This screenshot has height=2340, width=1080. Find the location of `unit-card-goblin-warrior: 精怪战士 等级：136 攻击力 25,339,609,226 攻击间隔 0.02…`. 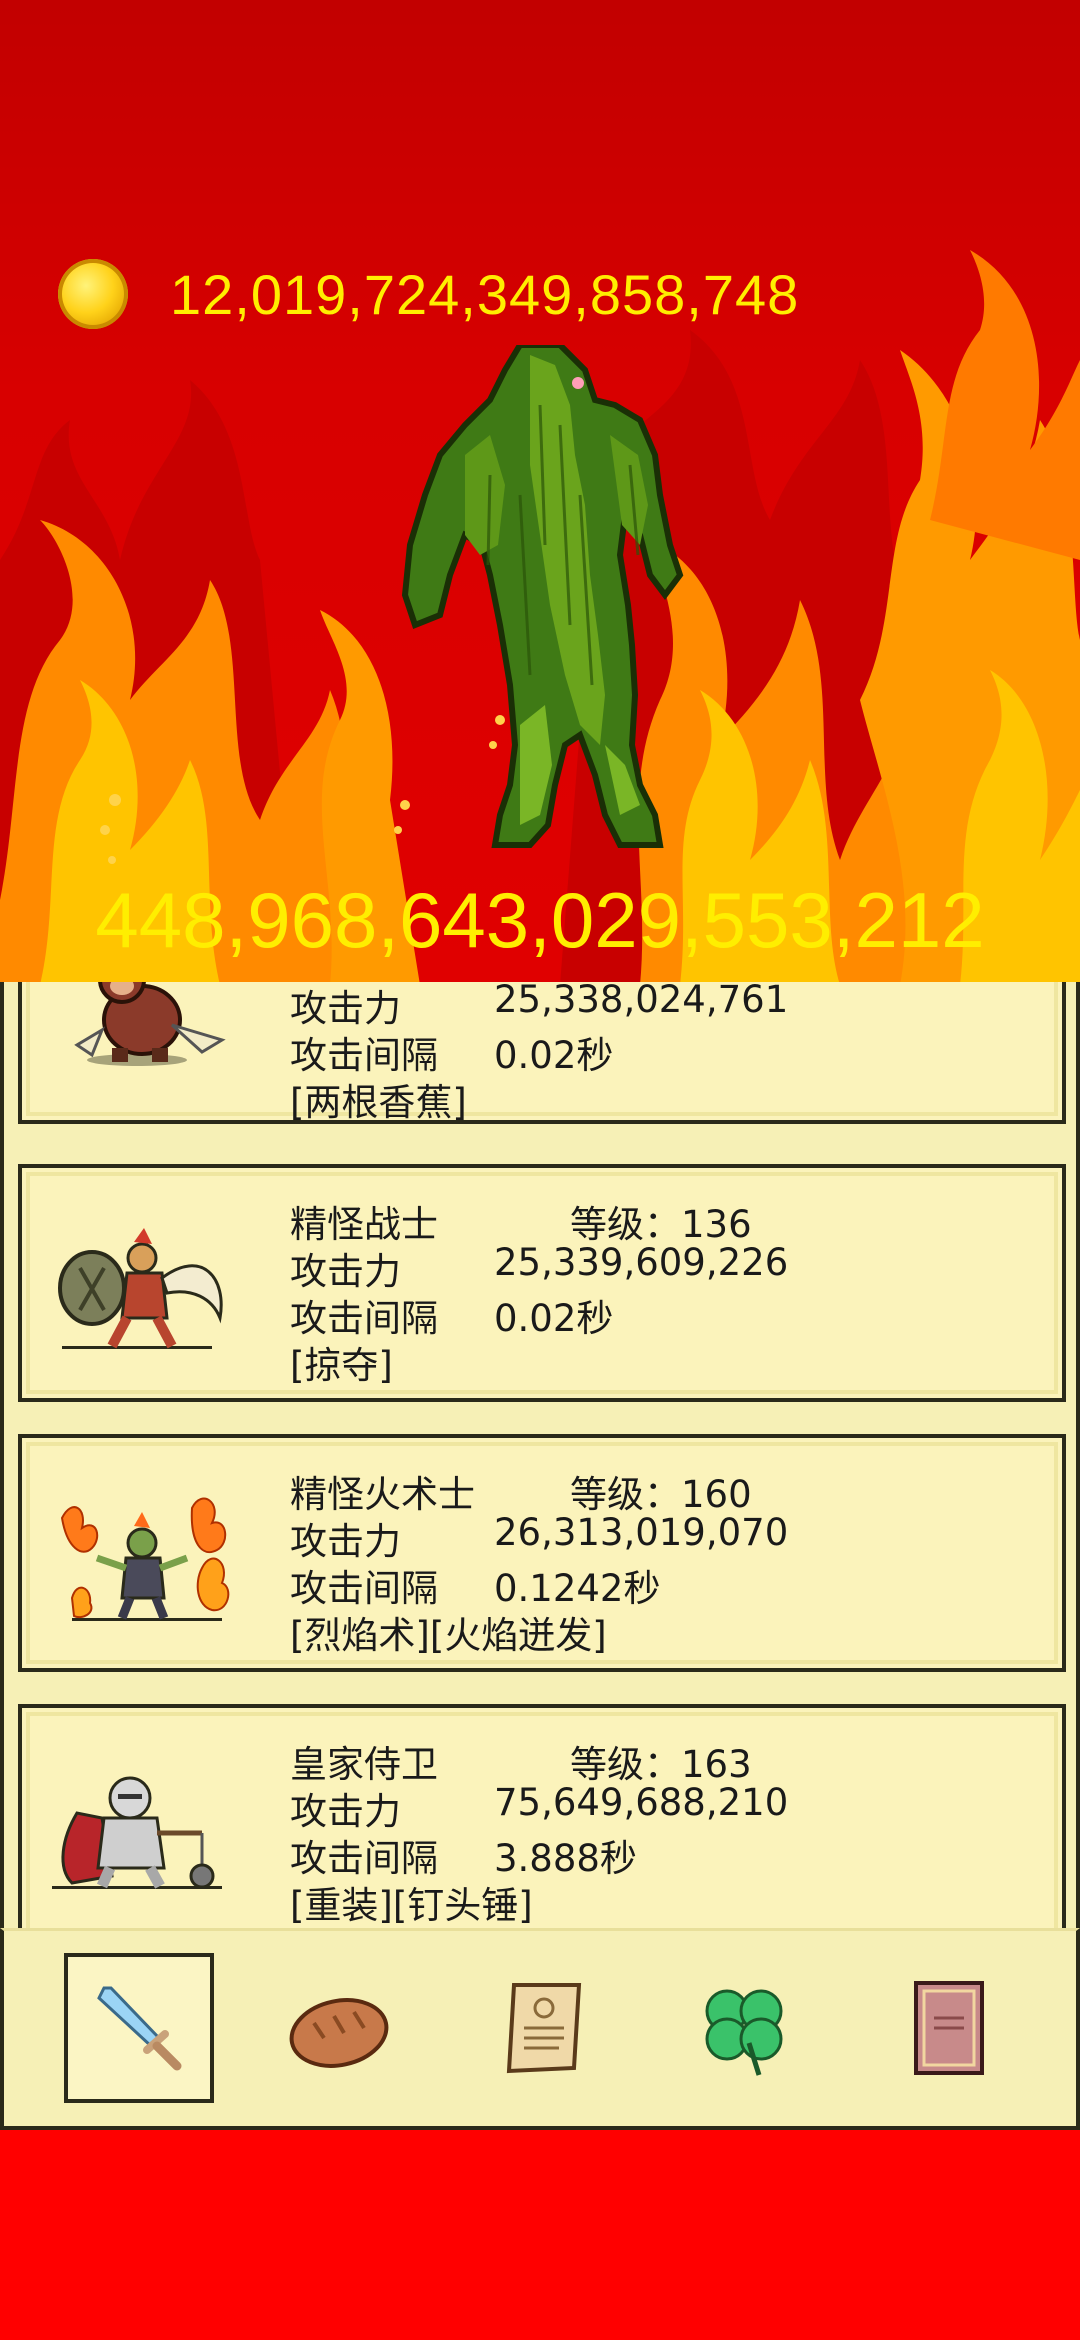

unit-card-goblin-warrior: 精怪战士 等级：136 攻击力 25,339,609,226 攻击间隔 0.02… is located at coordinates (542, 1283).